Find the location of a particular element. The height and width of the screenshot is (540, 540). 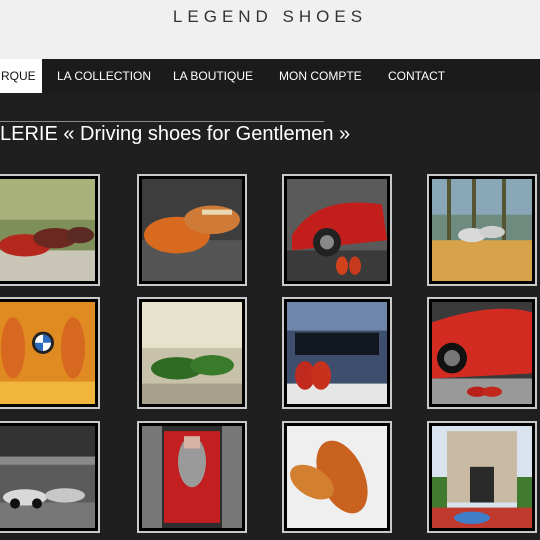

photo-bmw-orange-shoes is located at coordinates (47, 353).